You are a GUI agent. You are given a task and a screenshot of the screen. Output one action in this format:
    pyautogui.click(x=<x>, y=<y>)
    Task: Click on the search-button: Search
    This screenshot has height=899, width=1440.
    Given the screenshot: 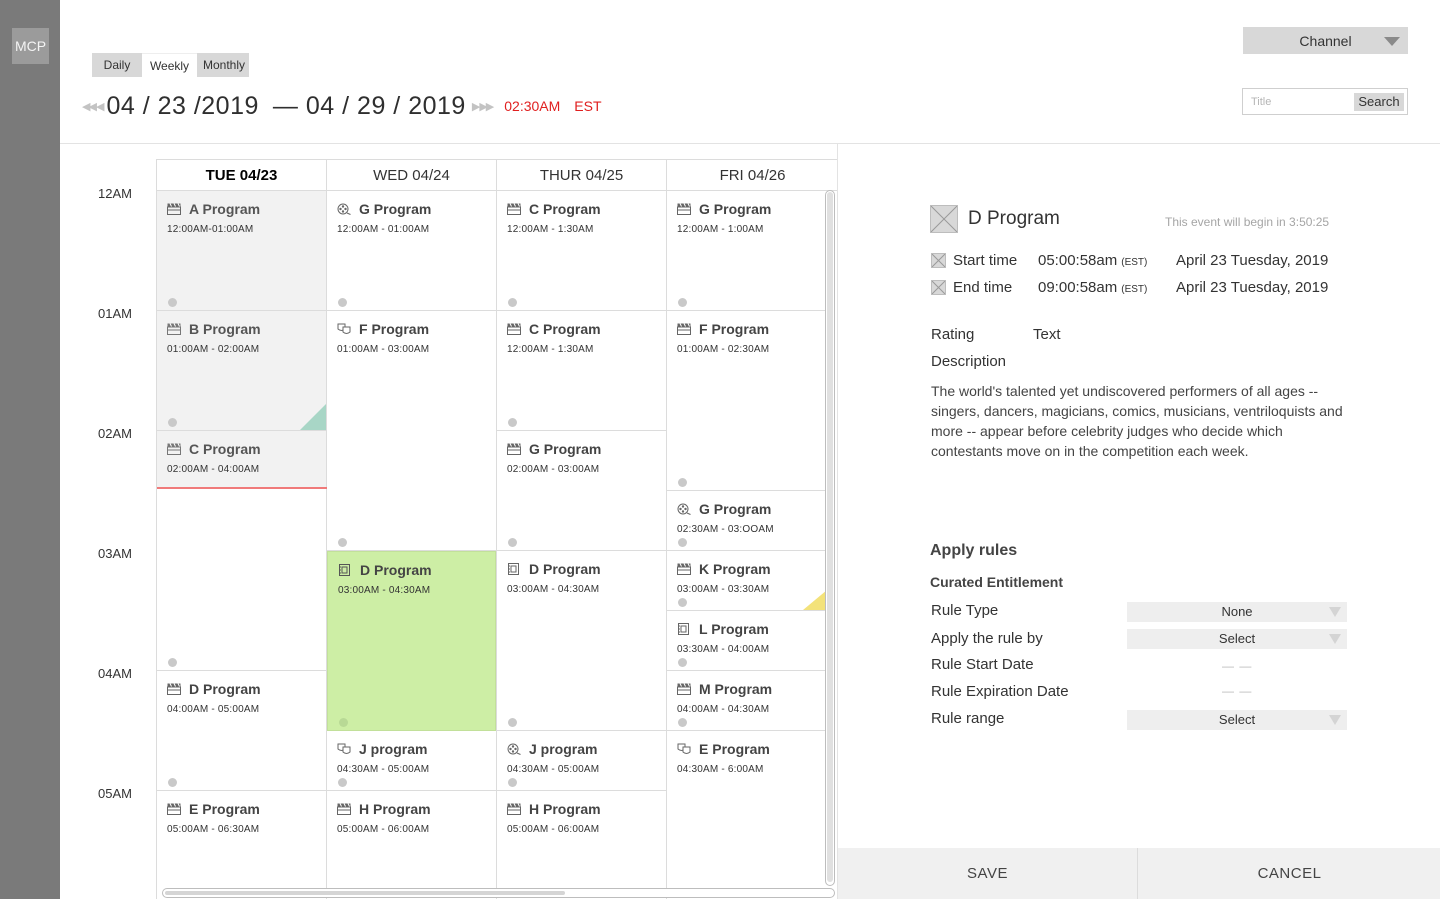 What is the action you would take?
    pyautogui.click(x=1379, y=102)
    